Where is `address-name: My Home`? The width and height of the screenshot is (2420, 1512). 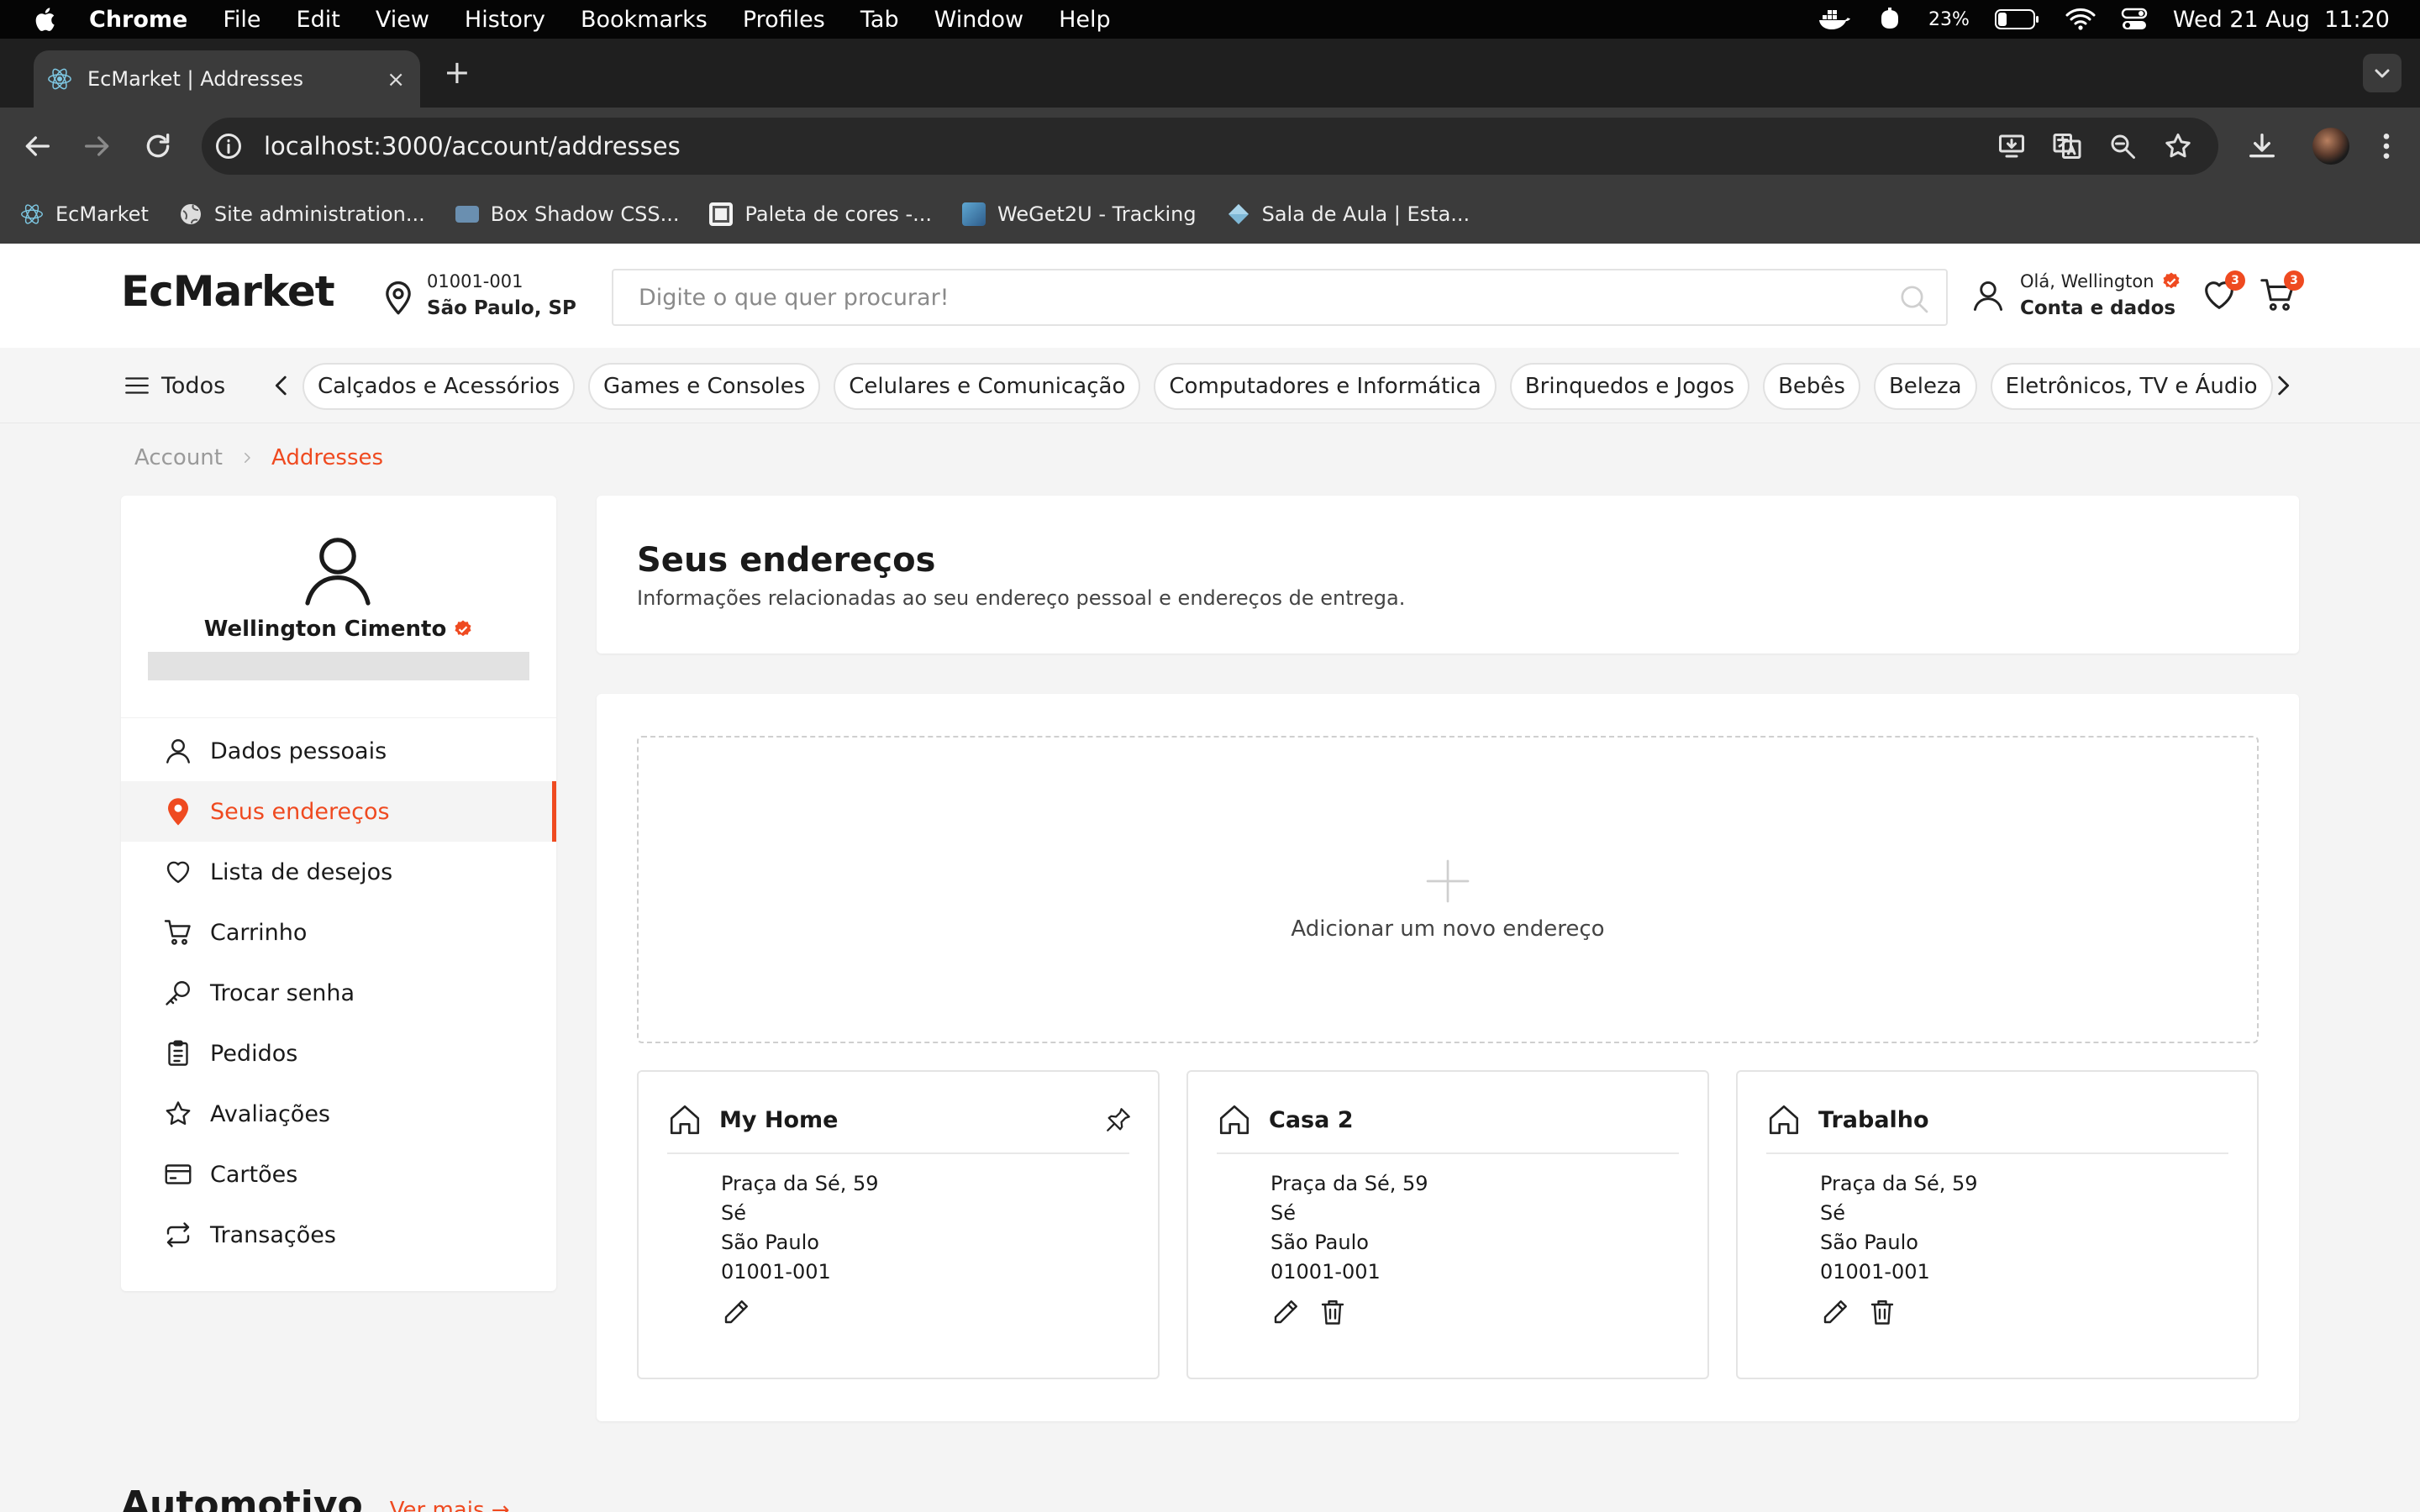 address-name: My Home is located at coordinates (779, 1119).